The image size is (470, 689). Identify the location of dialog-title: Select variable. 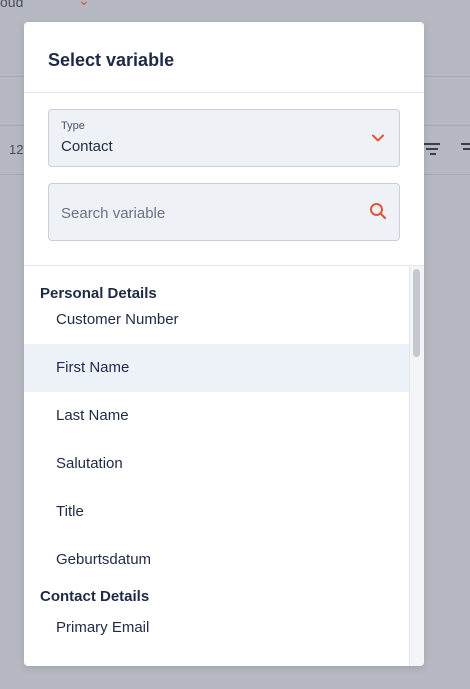
(111, 60).